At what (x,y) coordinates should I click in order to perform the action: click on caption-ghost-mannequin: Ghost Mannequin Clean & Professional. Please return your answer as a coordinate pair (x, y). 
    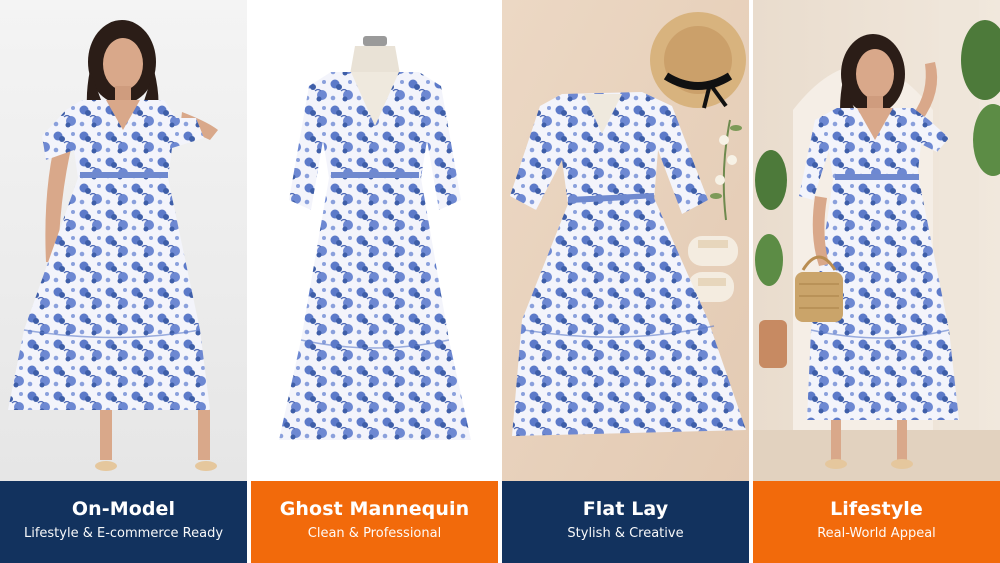
    Looking at the image, I should click on (374, 522).